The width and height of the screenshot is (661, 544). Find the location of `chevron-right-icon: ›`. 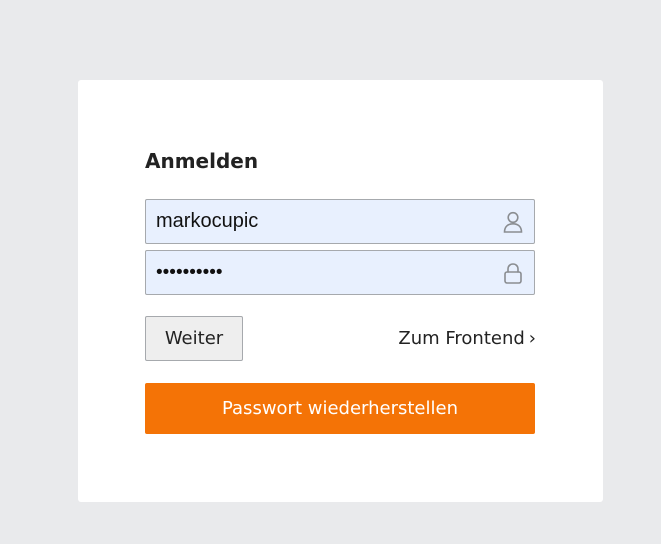

chevron-right-icon: › is located at coordinates (532, 338).